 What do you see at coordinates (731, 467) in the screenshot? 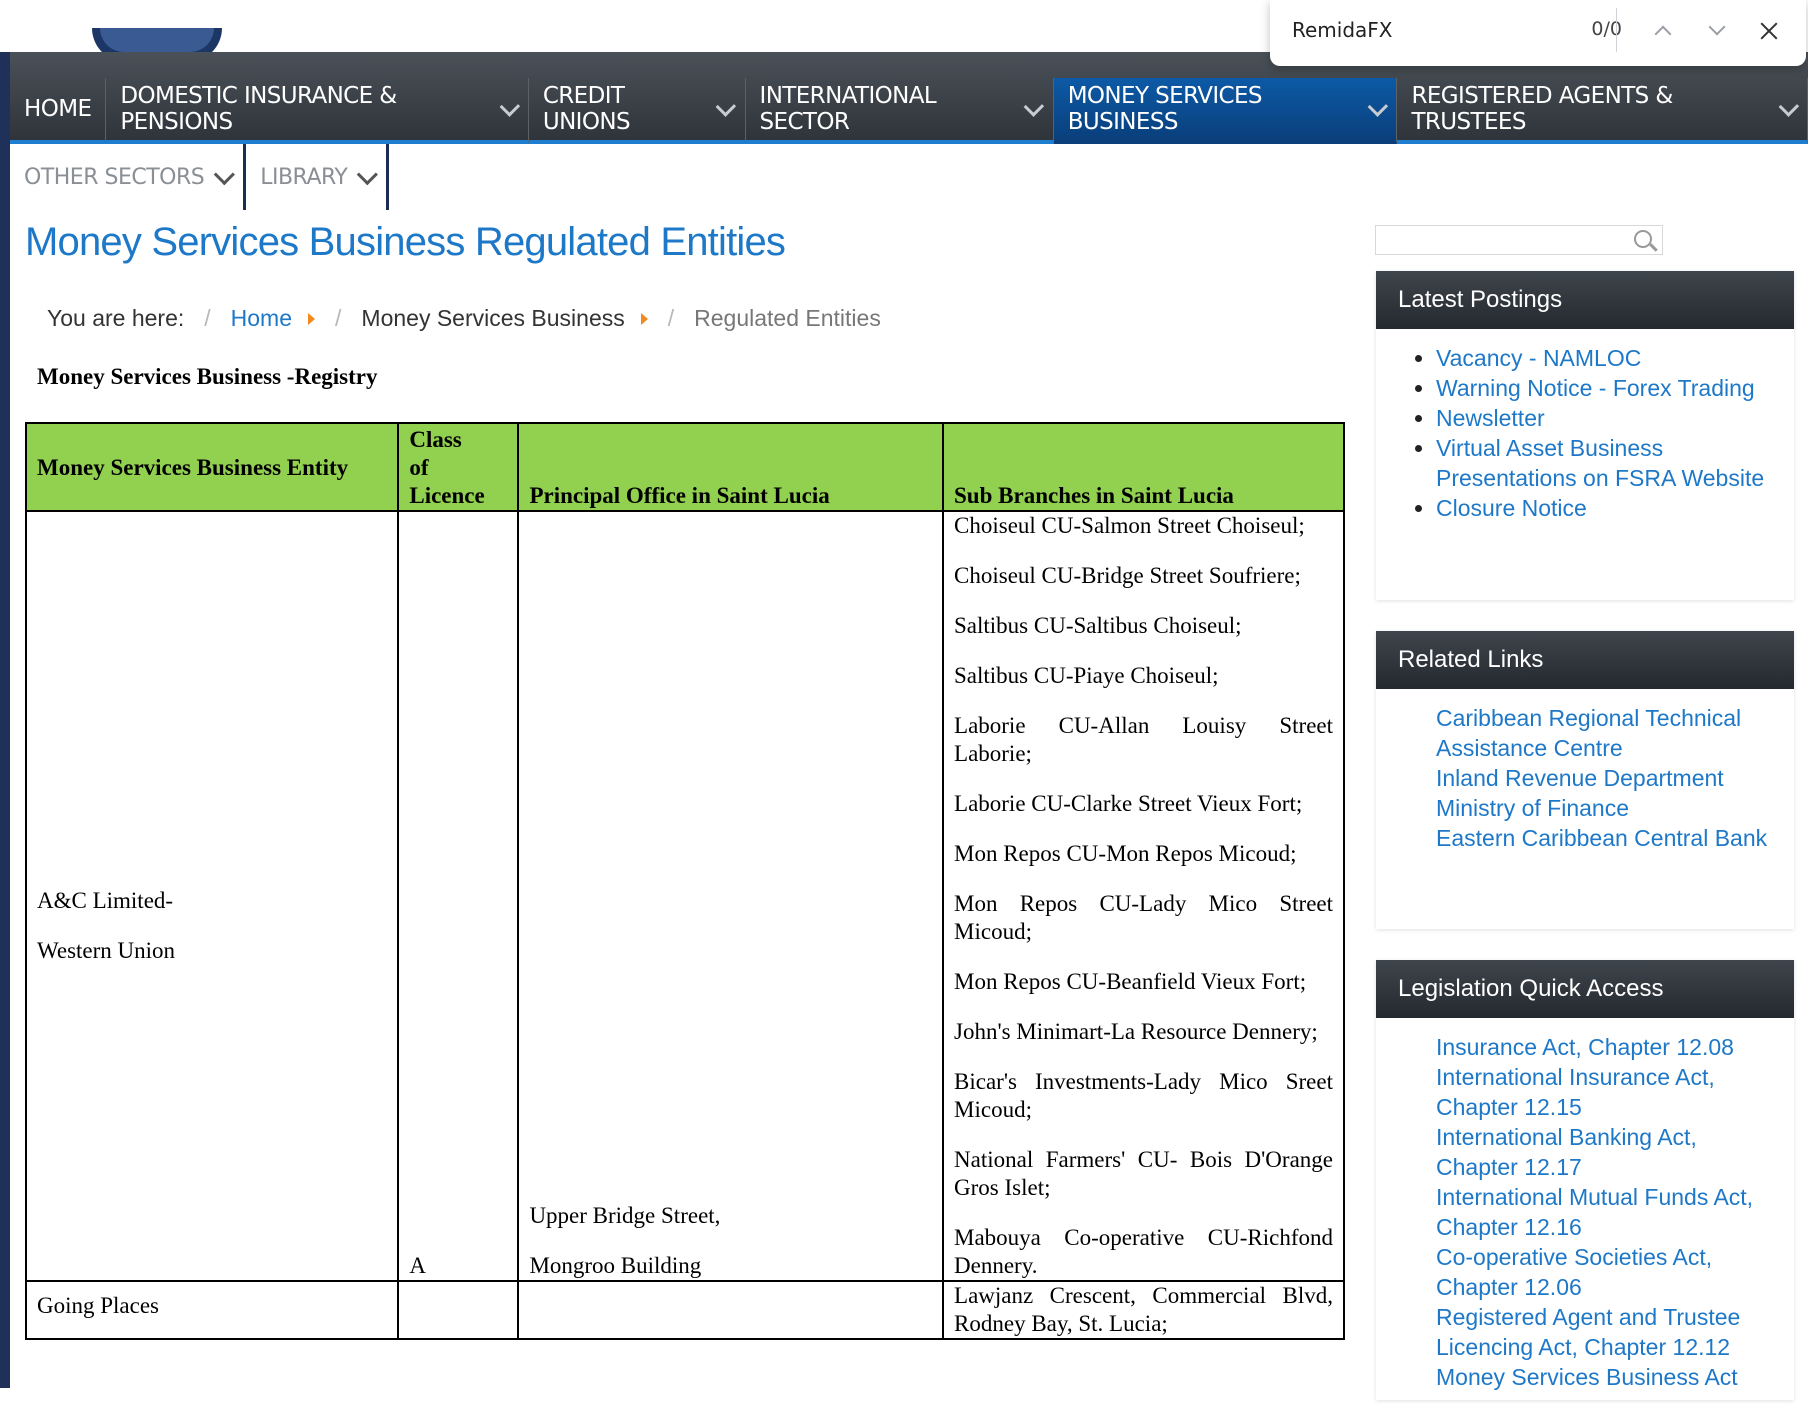
I see `header-principal-office: Principal Office in Saint Lucia` at bounding box center [731, 467].